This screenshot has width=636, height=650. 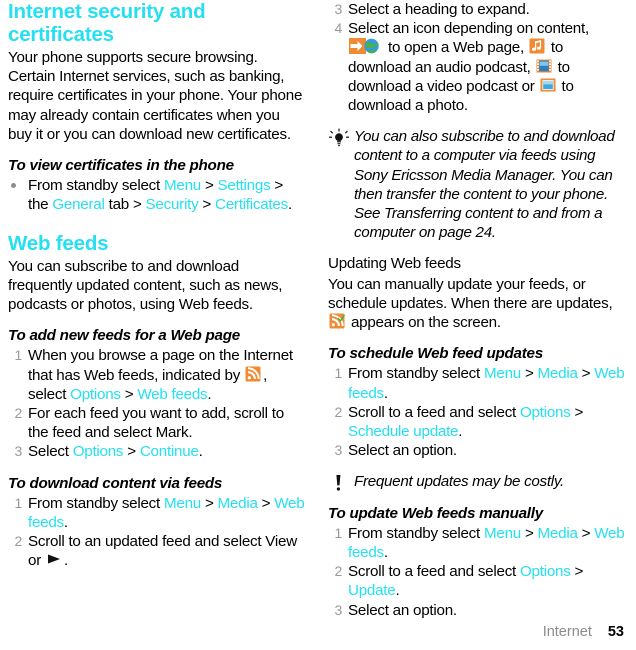 I want to click on general-tab-link: General, so click(x=78, y=204).